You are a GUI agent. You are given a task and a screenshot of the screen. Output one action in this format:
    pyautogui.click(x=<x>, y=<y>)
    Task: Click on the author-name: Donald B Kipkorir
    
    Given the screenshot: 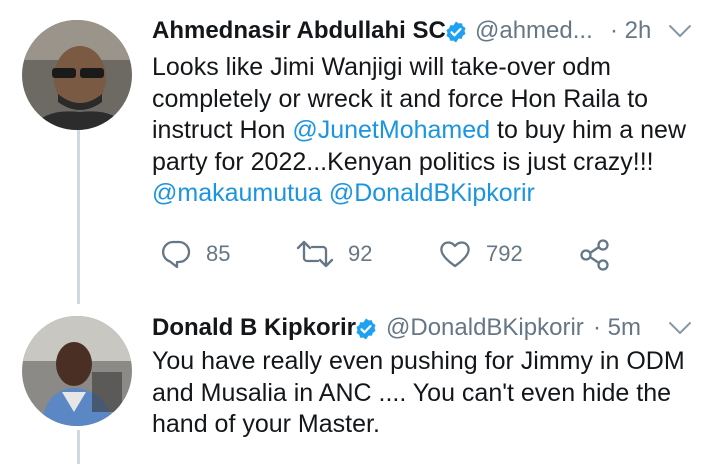 What is the action you would take?
    pyautogui.click(x=254, y=328)
    